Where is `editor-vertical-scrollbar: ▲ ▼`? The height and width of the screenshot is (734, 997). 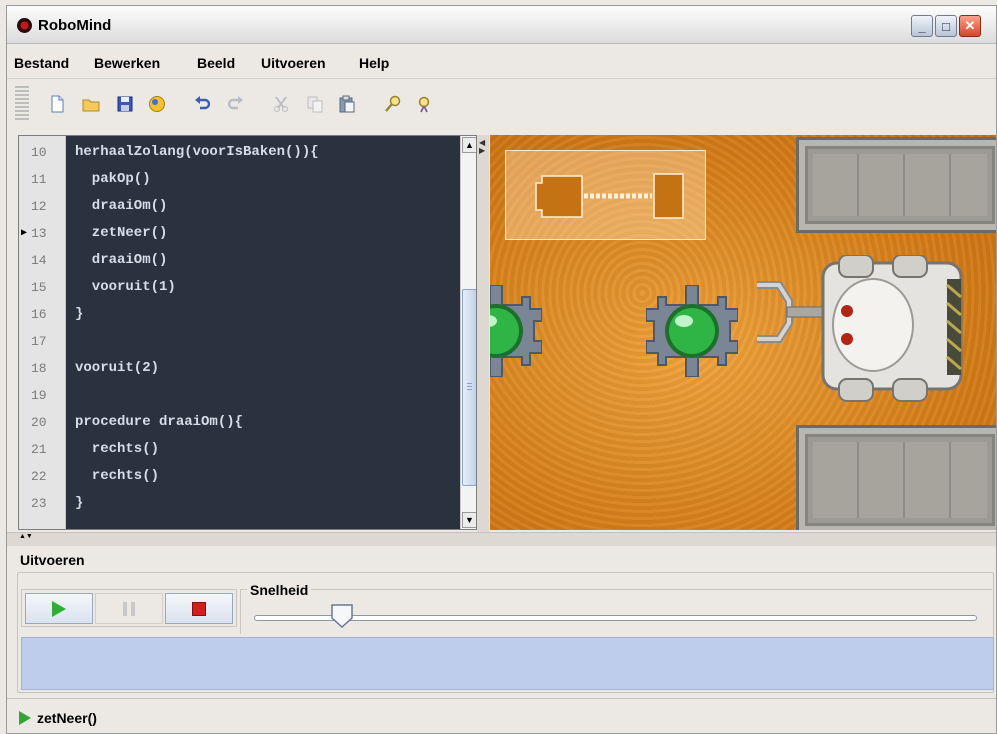
editor-vertical-scrollbar: ▲ ▼ is located at coordinates (468, 332).